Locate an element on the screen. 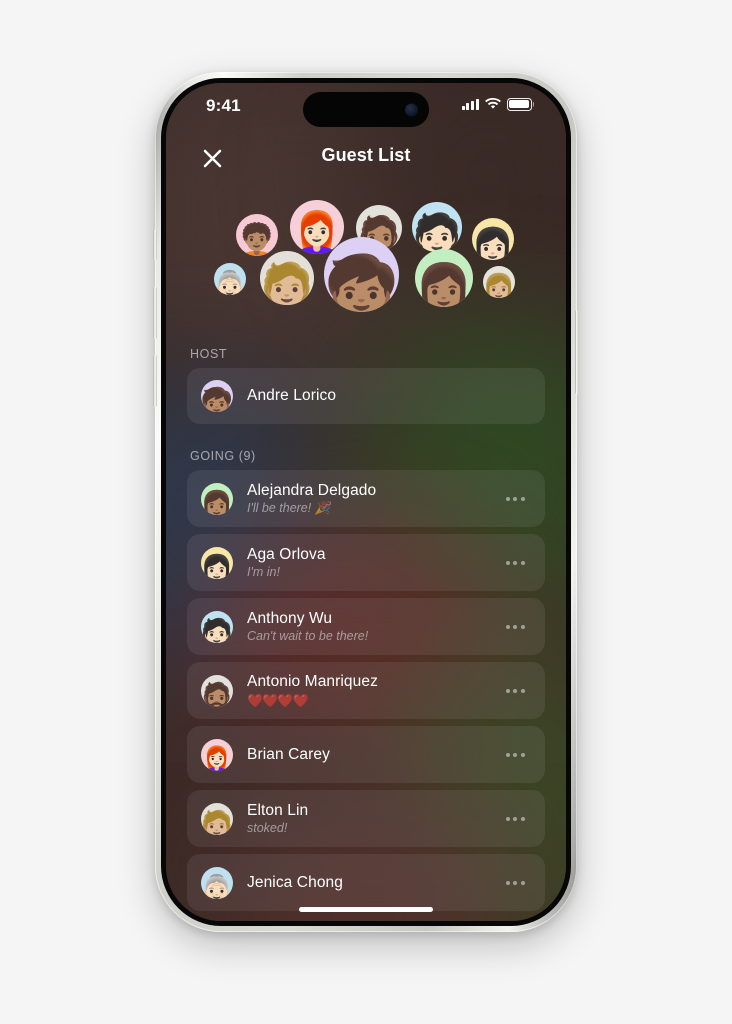 The height and width of the screenshot is (1024, 732). guest-row: 🧑🏻 Anthony Wu Can't wait to be there! is located at coordinates (366, 626).